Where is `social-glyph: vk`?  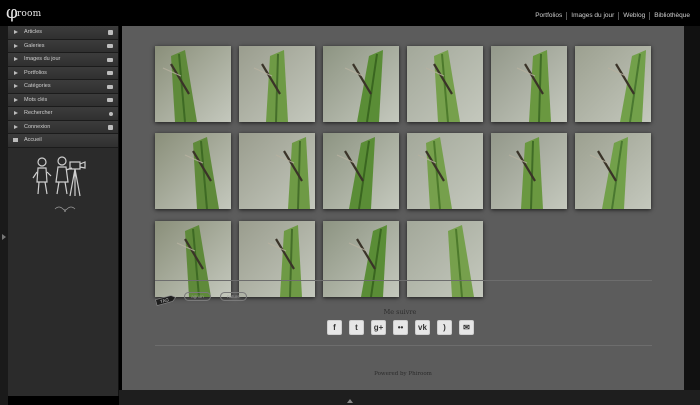
social-glyph: vk is located at coordinates (422, 327).